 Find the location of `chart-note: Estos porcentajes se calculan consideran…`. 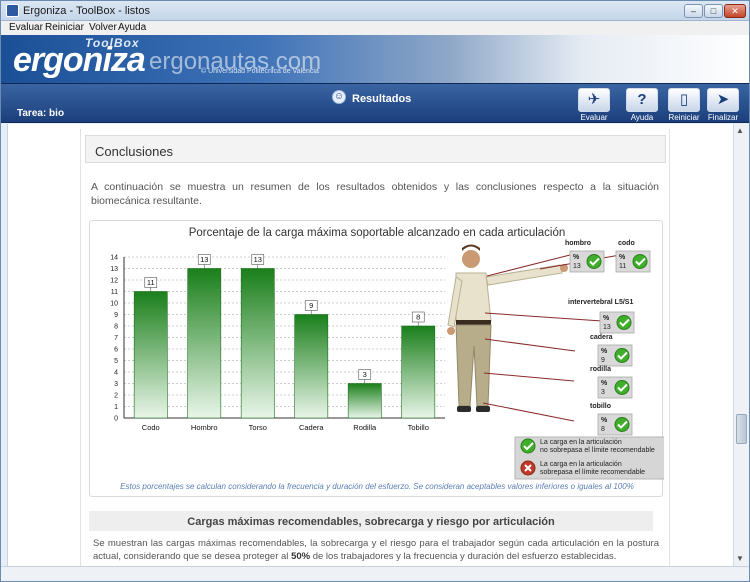

chart-note: Estos porcentajes se calculan consideran… is located at coordinates (377, 486).